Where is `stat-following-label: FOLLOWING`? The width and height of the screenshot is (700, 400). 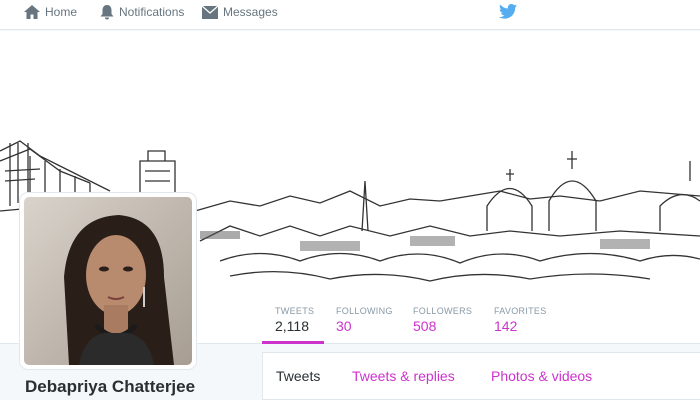
stat-following-label: FOLLOWING is located at coordinates (364, 311).